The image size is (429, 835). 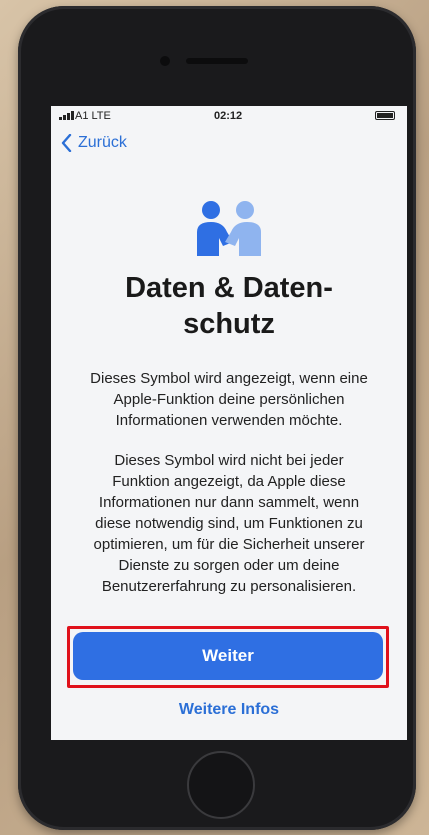 I want to click on earpiece-speaker, so click(x=217, y=61).